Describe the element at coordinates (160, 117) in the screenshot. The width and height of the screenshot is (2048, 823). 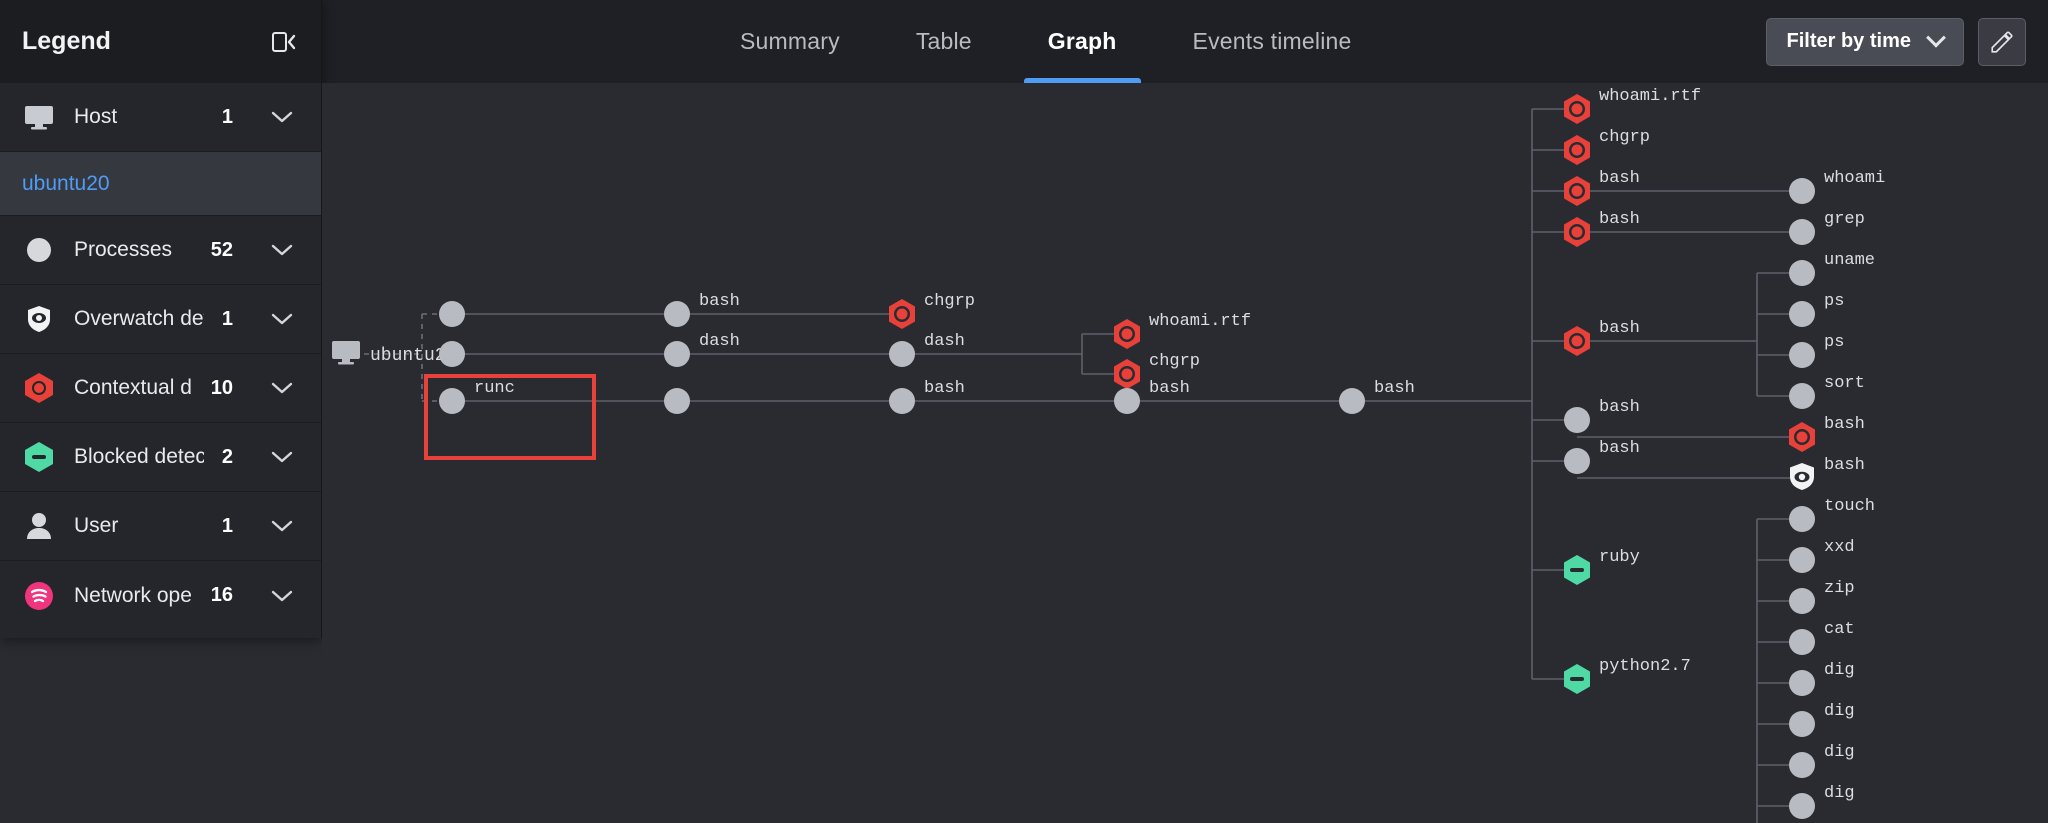
I see `legend-item-host: Host 1` at that location.